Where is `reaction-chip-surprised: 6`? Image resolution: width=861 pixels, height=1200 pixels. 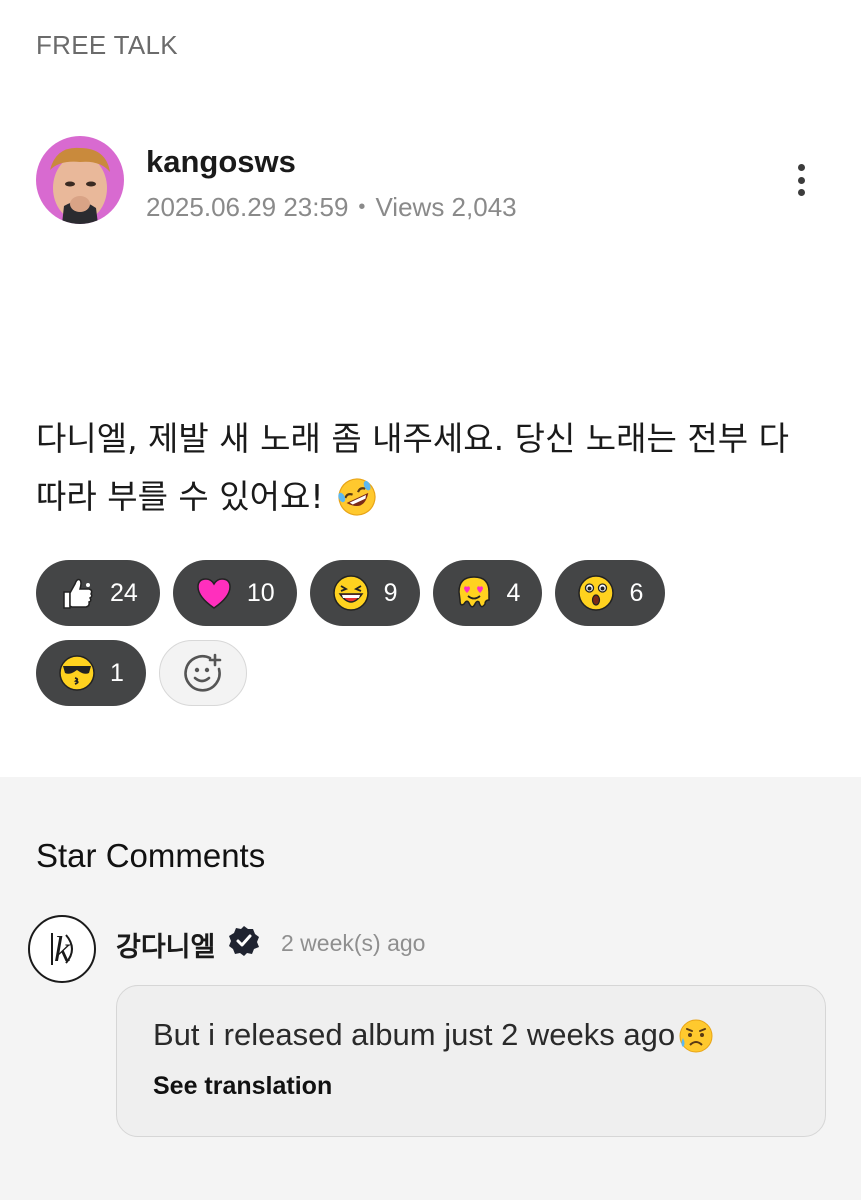 reaction-chip-surprised: 6 is located at coordinates (610, 593).